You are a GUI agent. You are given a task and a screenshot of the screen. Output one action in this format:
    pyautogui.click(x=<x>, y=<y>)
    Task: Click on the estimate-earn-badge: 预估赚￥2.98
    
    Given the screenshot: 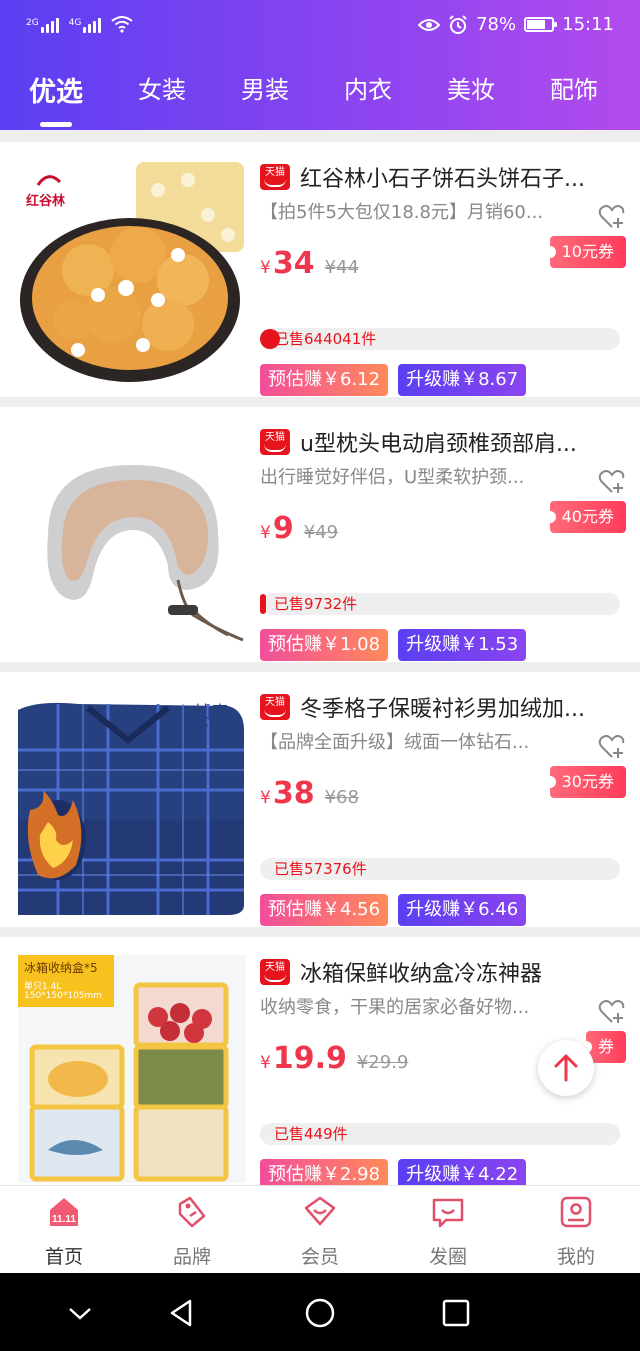 What is the action you would take?
    pyautogui.click(x=324, y=1172)
    